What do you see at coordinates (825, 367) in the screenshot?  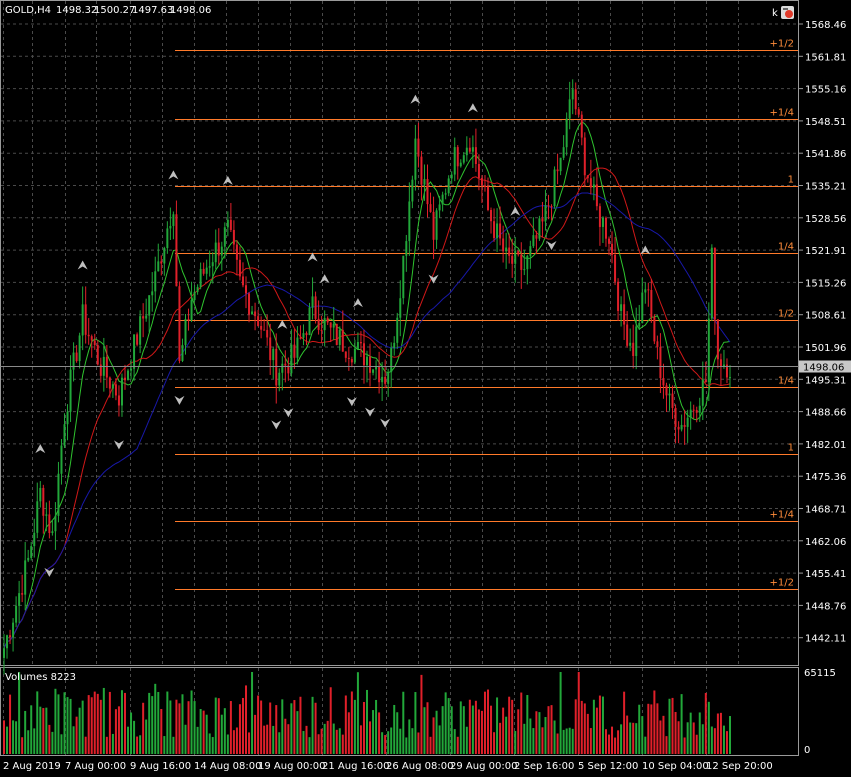 I see `current-price-box: 1498.06` at bounding box center [825, 367].